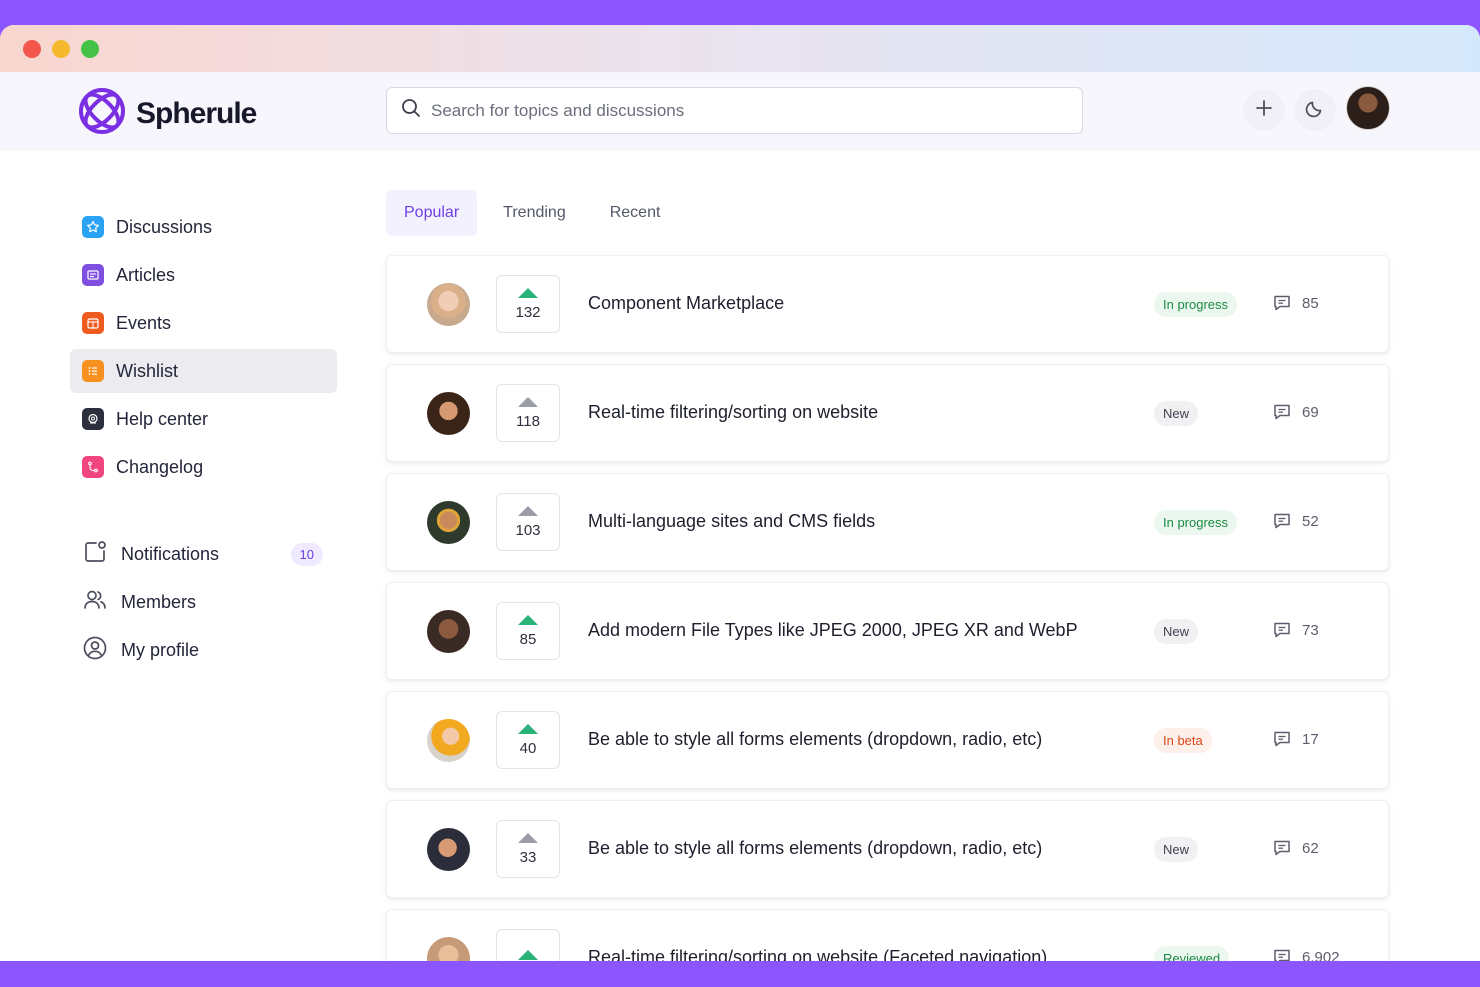 The width and height of the screenshot is (1480, 987). I want to click on comment-count-value: 73, so click(1310, 630).